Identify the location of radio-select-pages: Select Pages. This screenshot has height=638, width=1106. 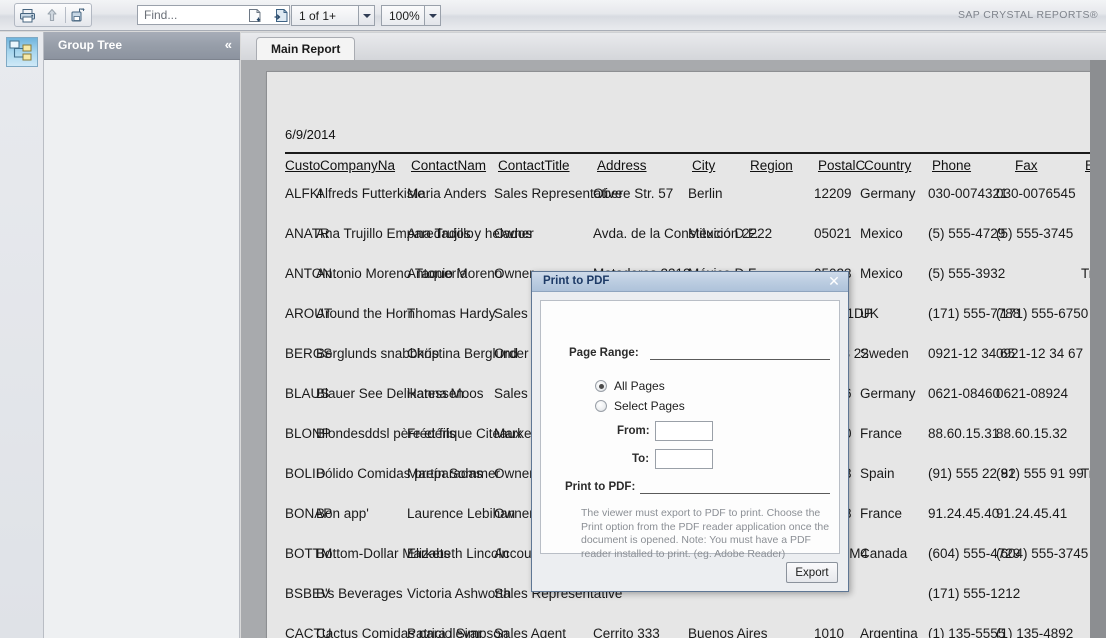
(640, 406).